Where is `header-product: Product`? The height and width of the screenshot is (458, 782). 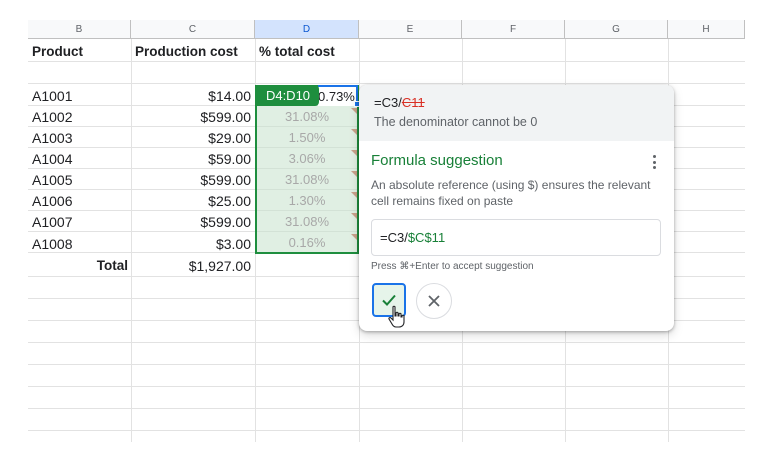 header-product: Product is located at coordinates (81, 51).